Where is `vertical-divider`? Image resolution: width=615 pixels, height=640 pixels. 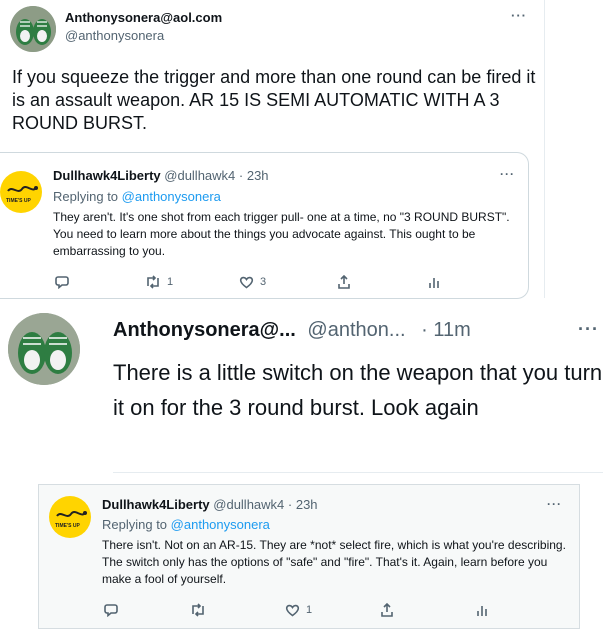
vertical-divider is located at coordinates (544, 149).